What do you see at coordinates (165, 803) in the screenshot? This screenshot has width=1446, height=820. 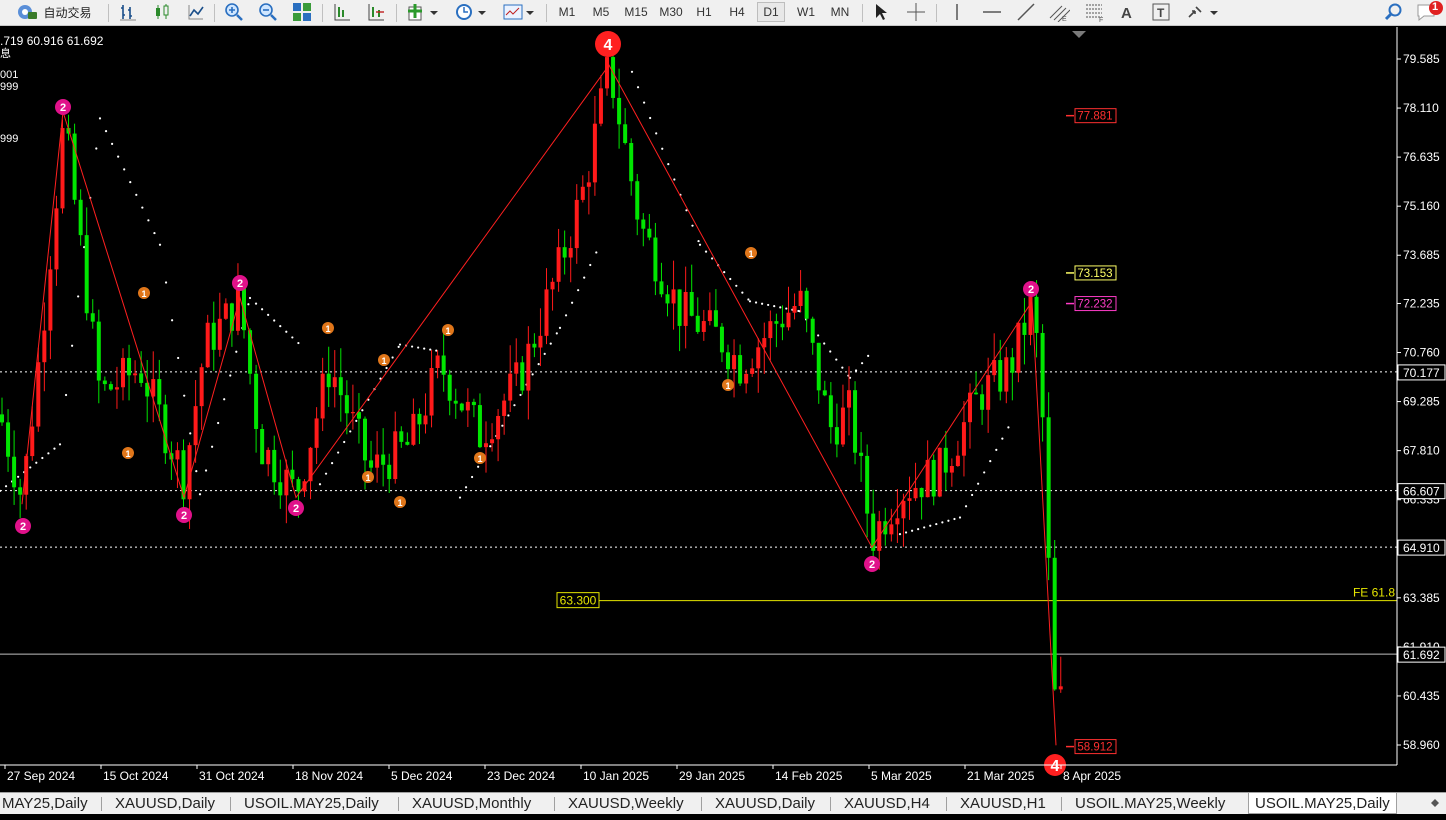 I see `tab-xauusd-daily: XAUUSD,Daily` at bounding box center [165, 803].